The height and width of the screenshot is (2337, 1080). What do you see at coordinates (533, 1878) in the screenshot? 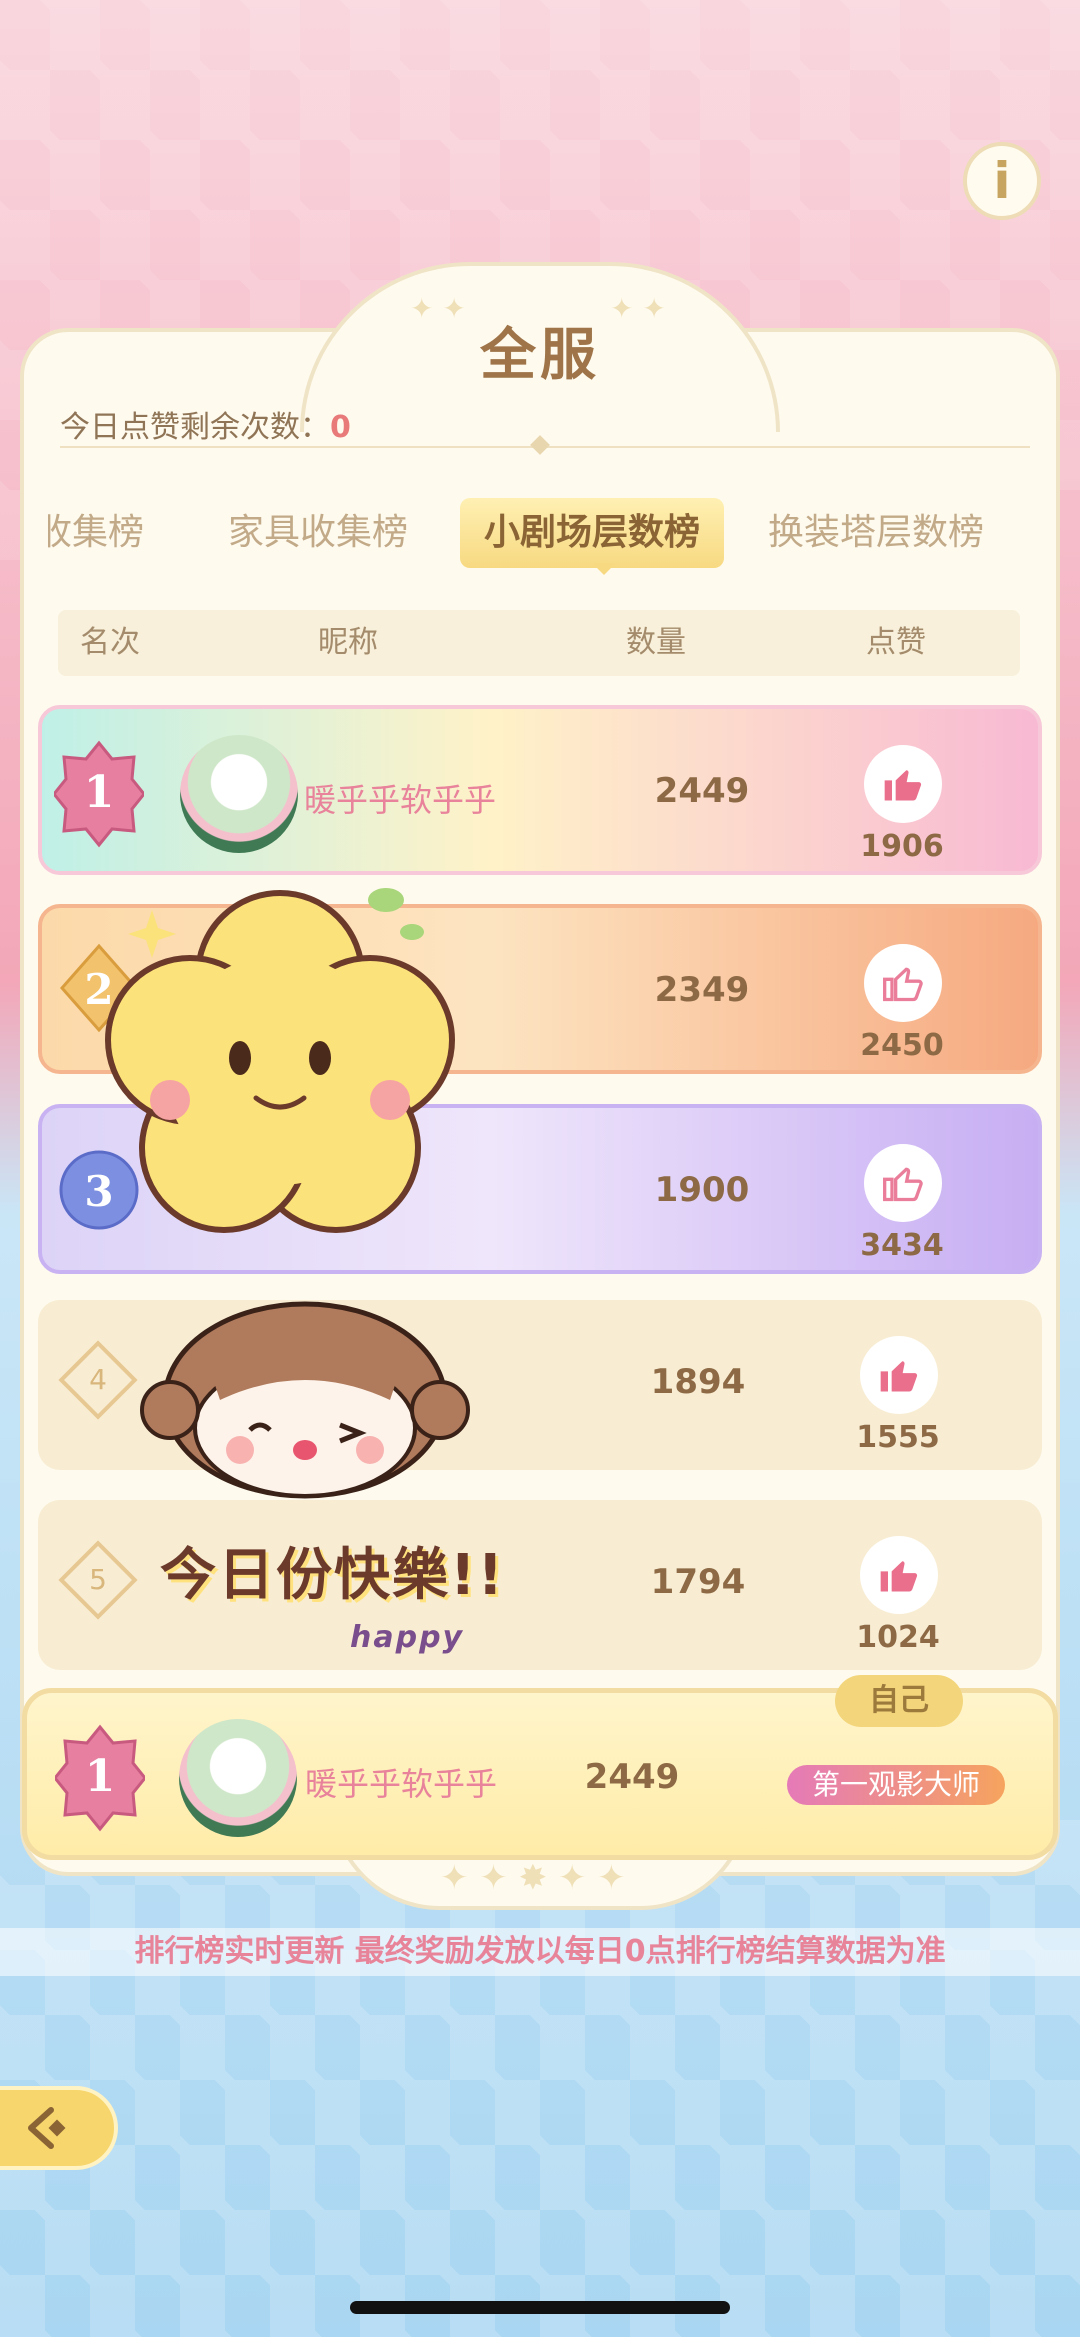
I see `star-decoration-icon: ✦ ✦ ✸ ✦ ✦` at bounding box center [533, 1878].